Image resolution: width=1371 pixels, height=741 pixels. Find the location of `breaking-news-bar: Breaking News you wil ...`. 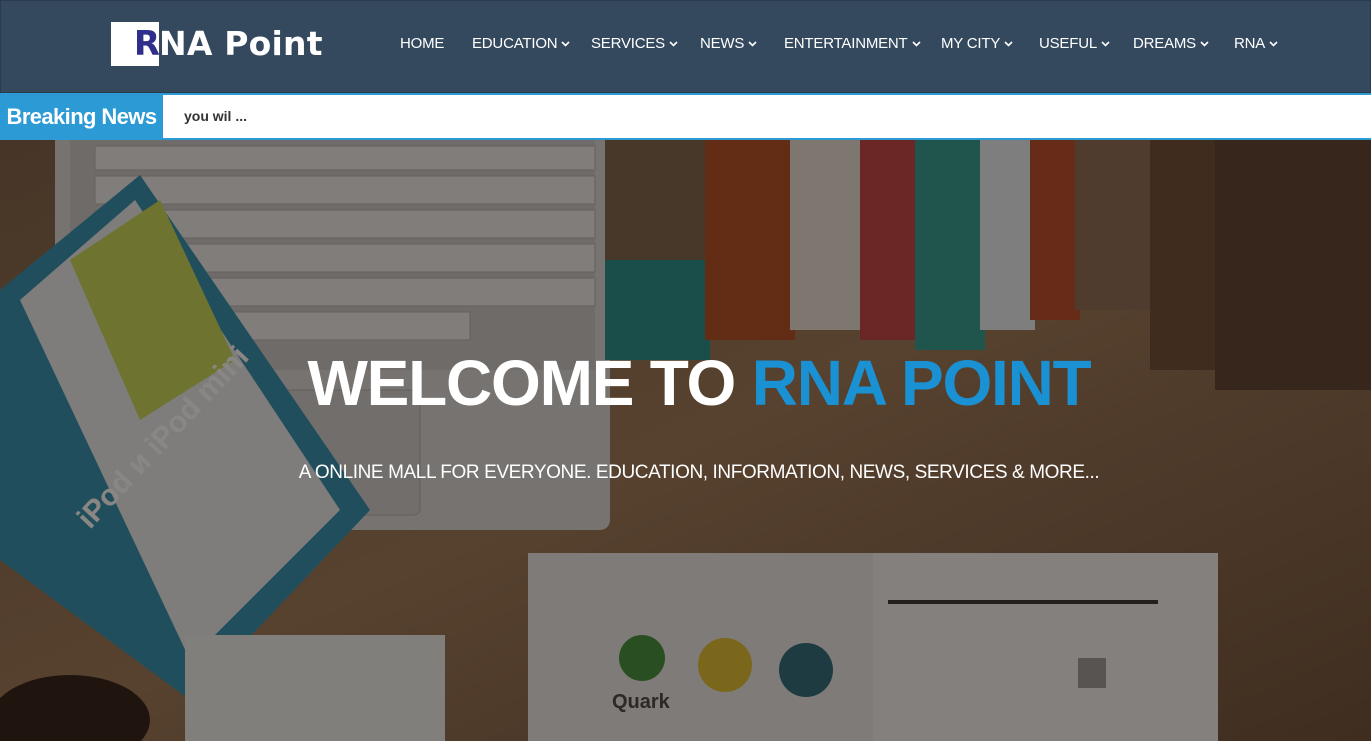

breaking-news-bar: Breaking News you wil ... is located at coordinates (685, 116).